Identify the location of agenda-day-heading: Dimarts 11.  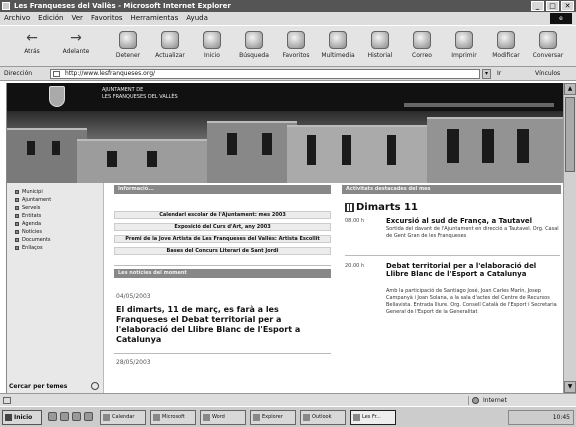
(381, 207).